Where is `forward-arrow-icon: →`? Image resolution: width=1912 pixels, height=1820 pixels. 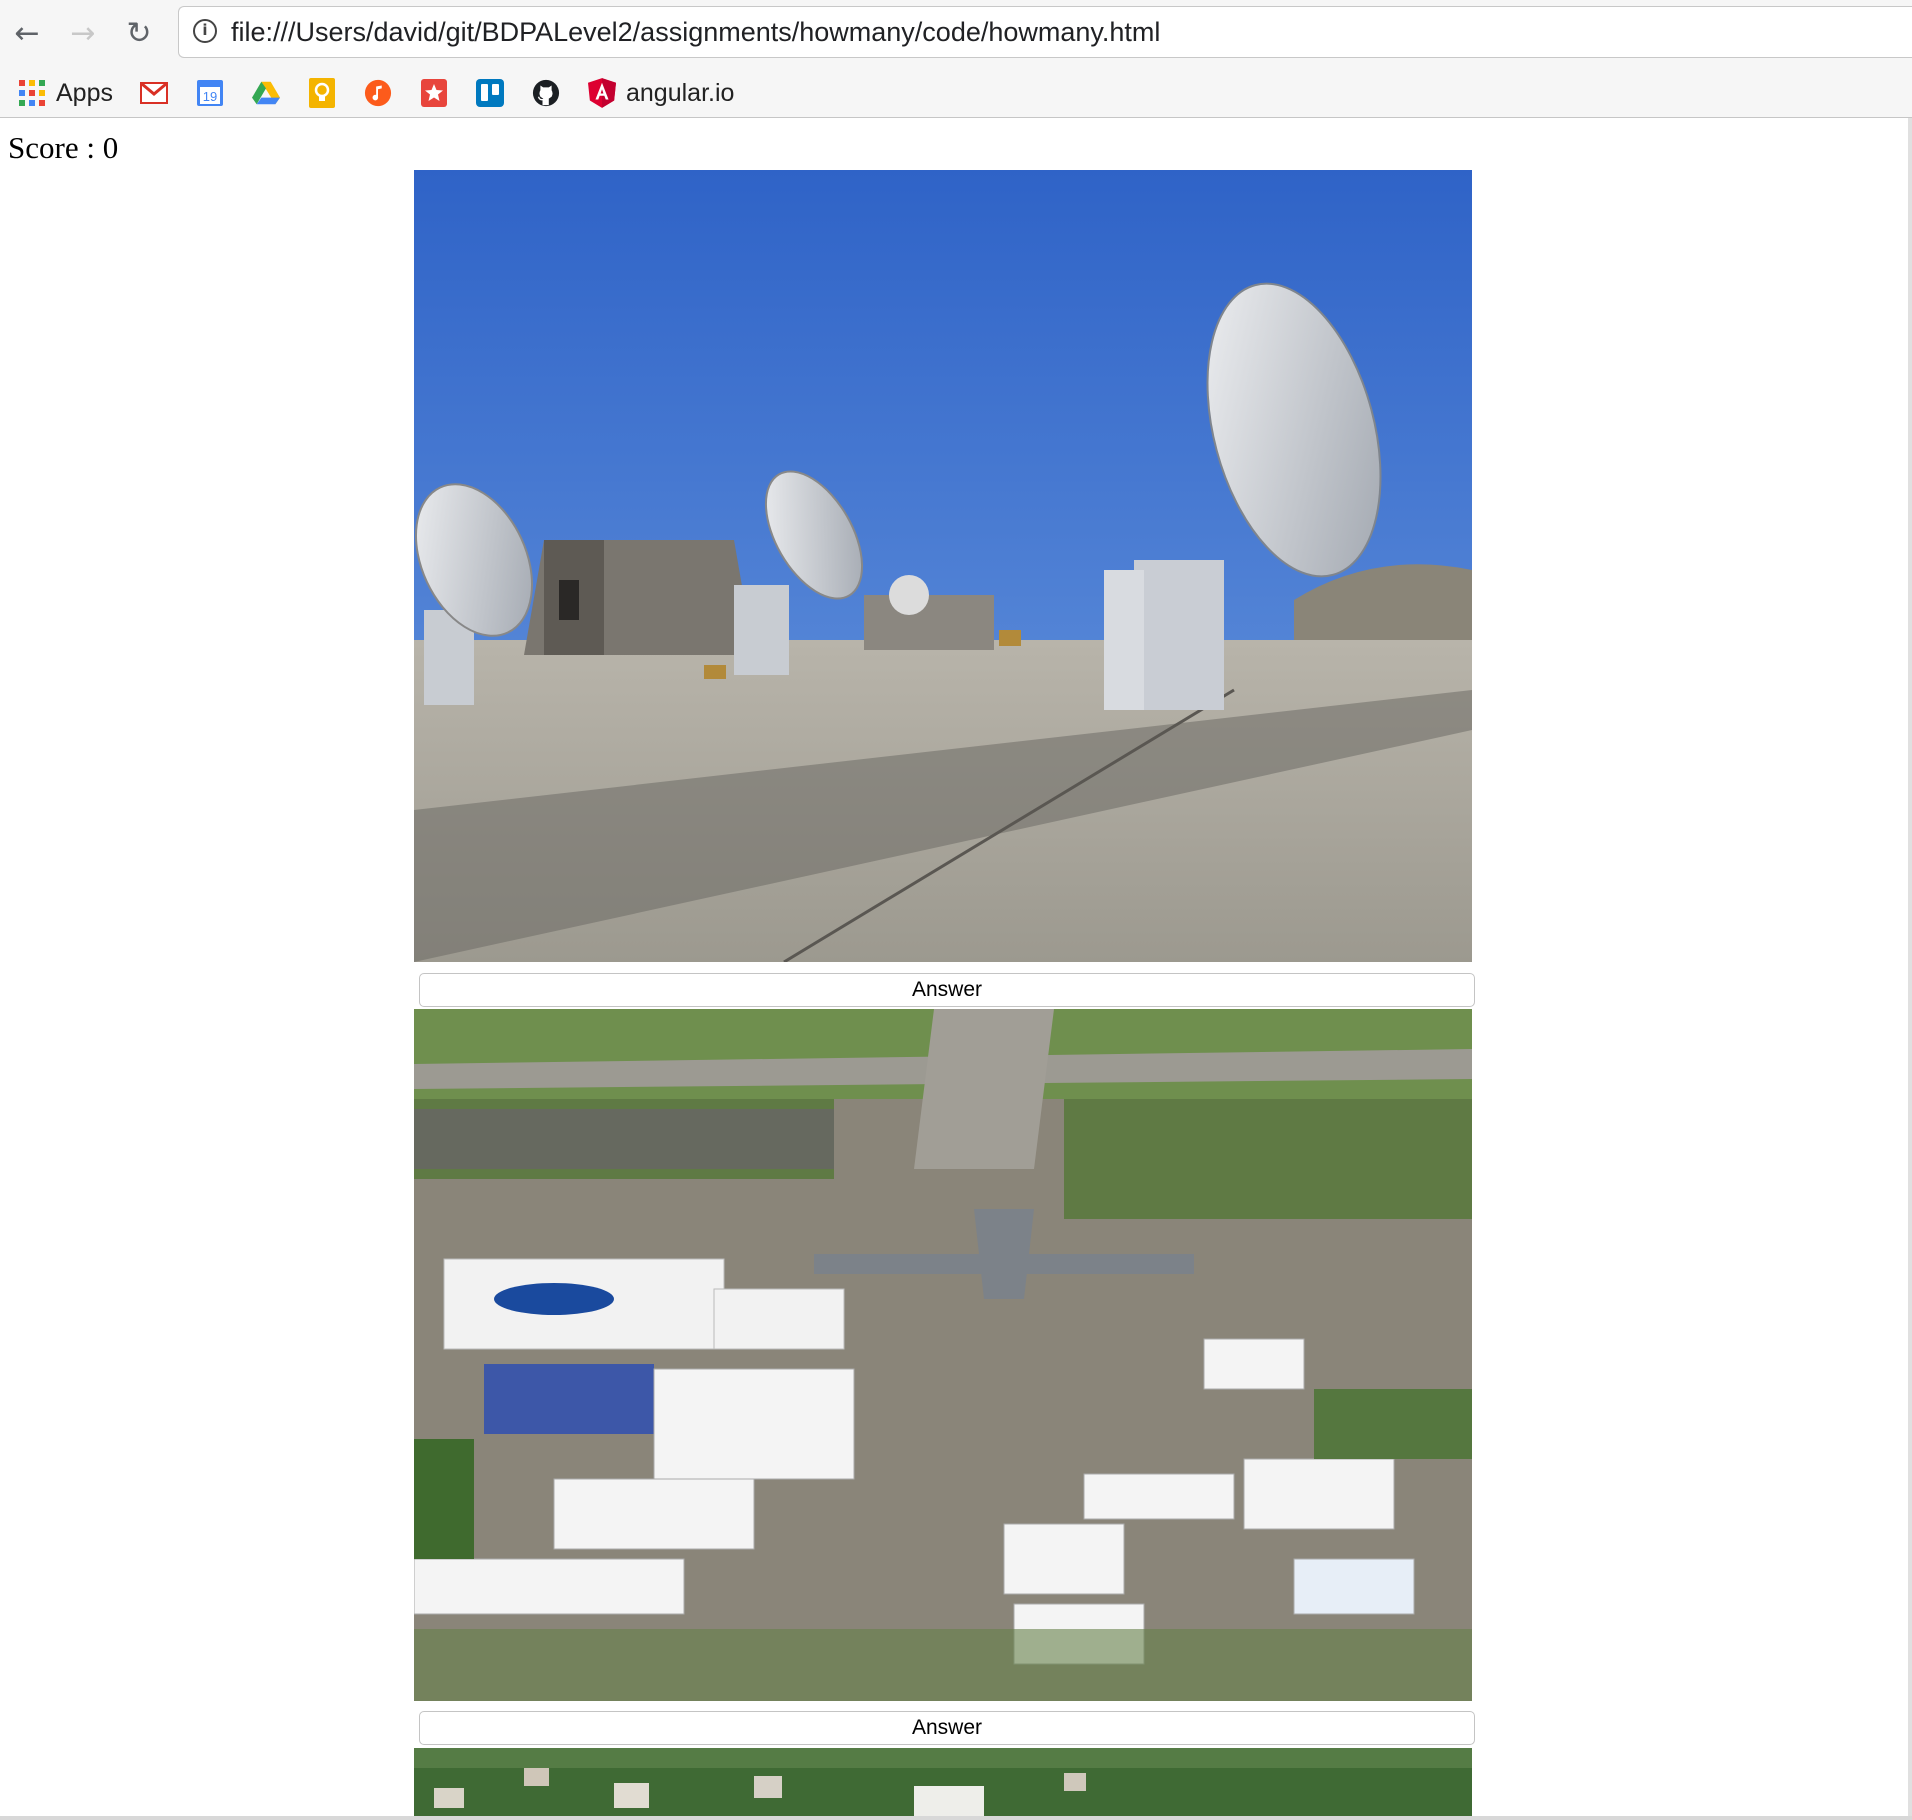
forward-arrow-icon: → is located at coordinates (83, 33).